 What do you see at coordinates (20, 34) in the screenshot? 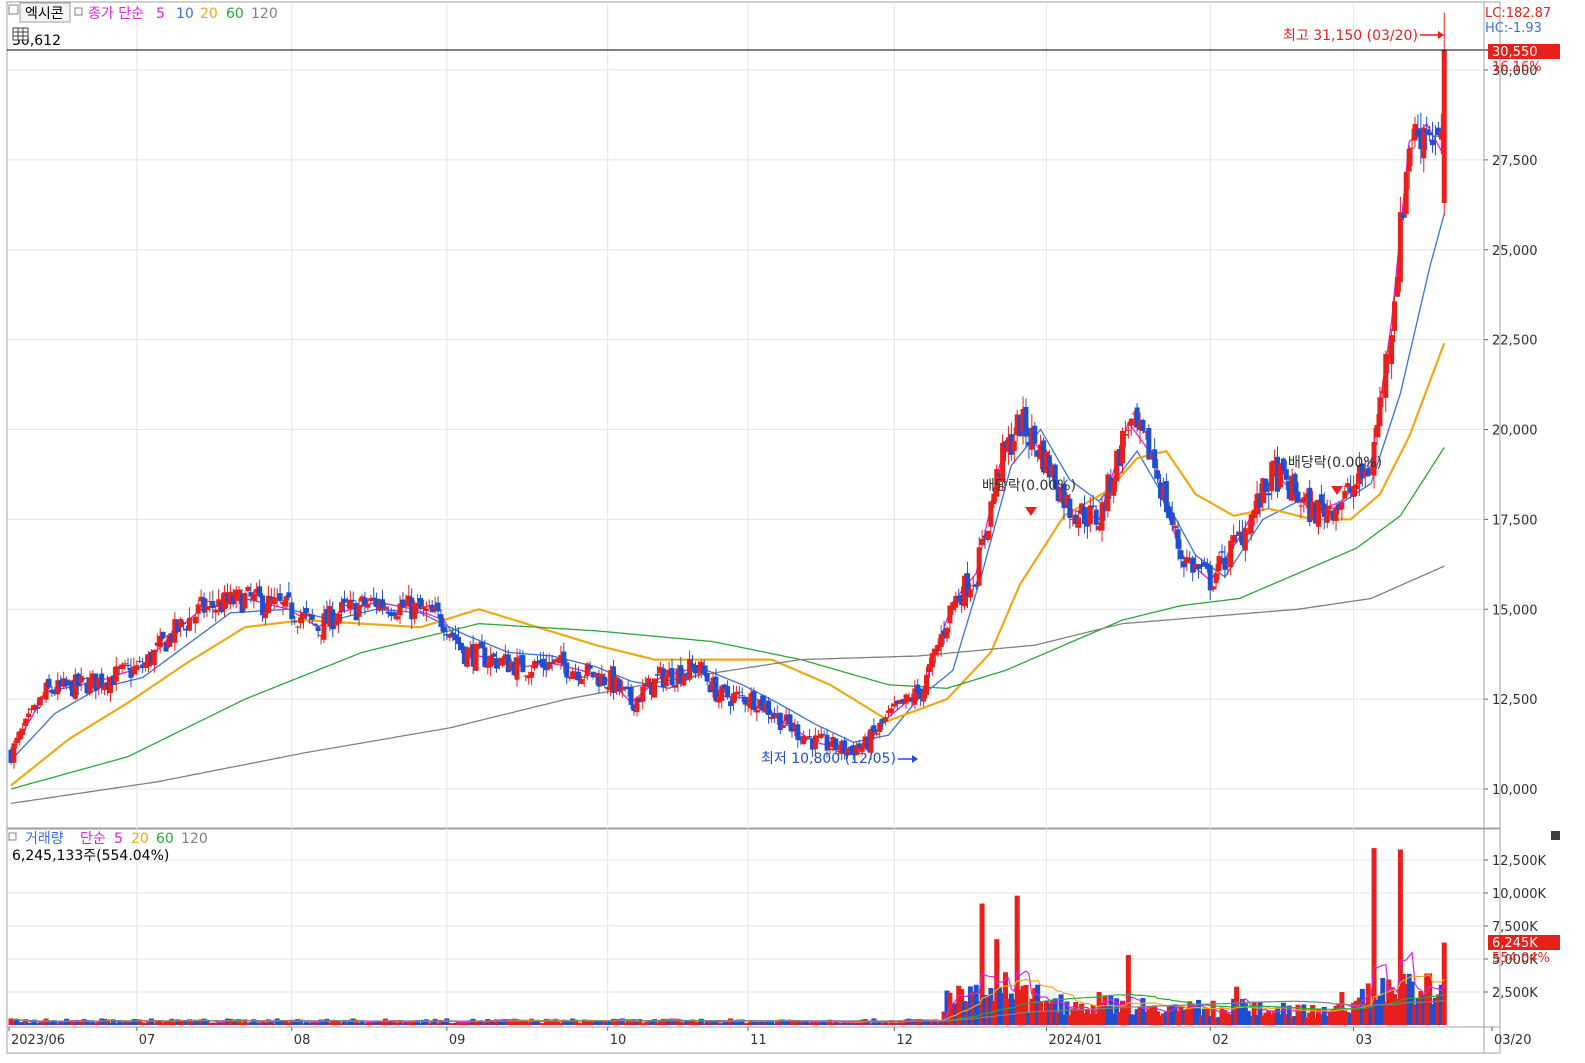
I see `table-icon` at bounding box center [20, 34].